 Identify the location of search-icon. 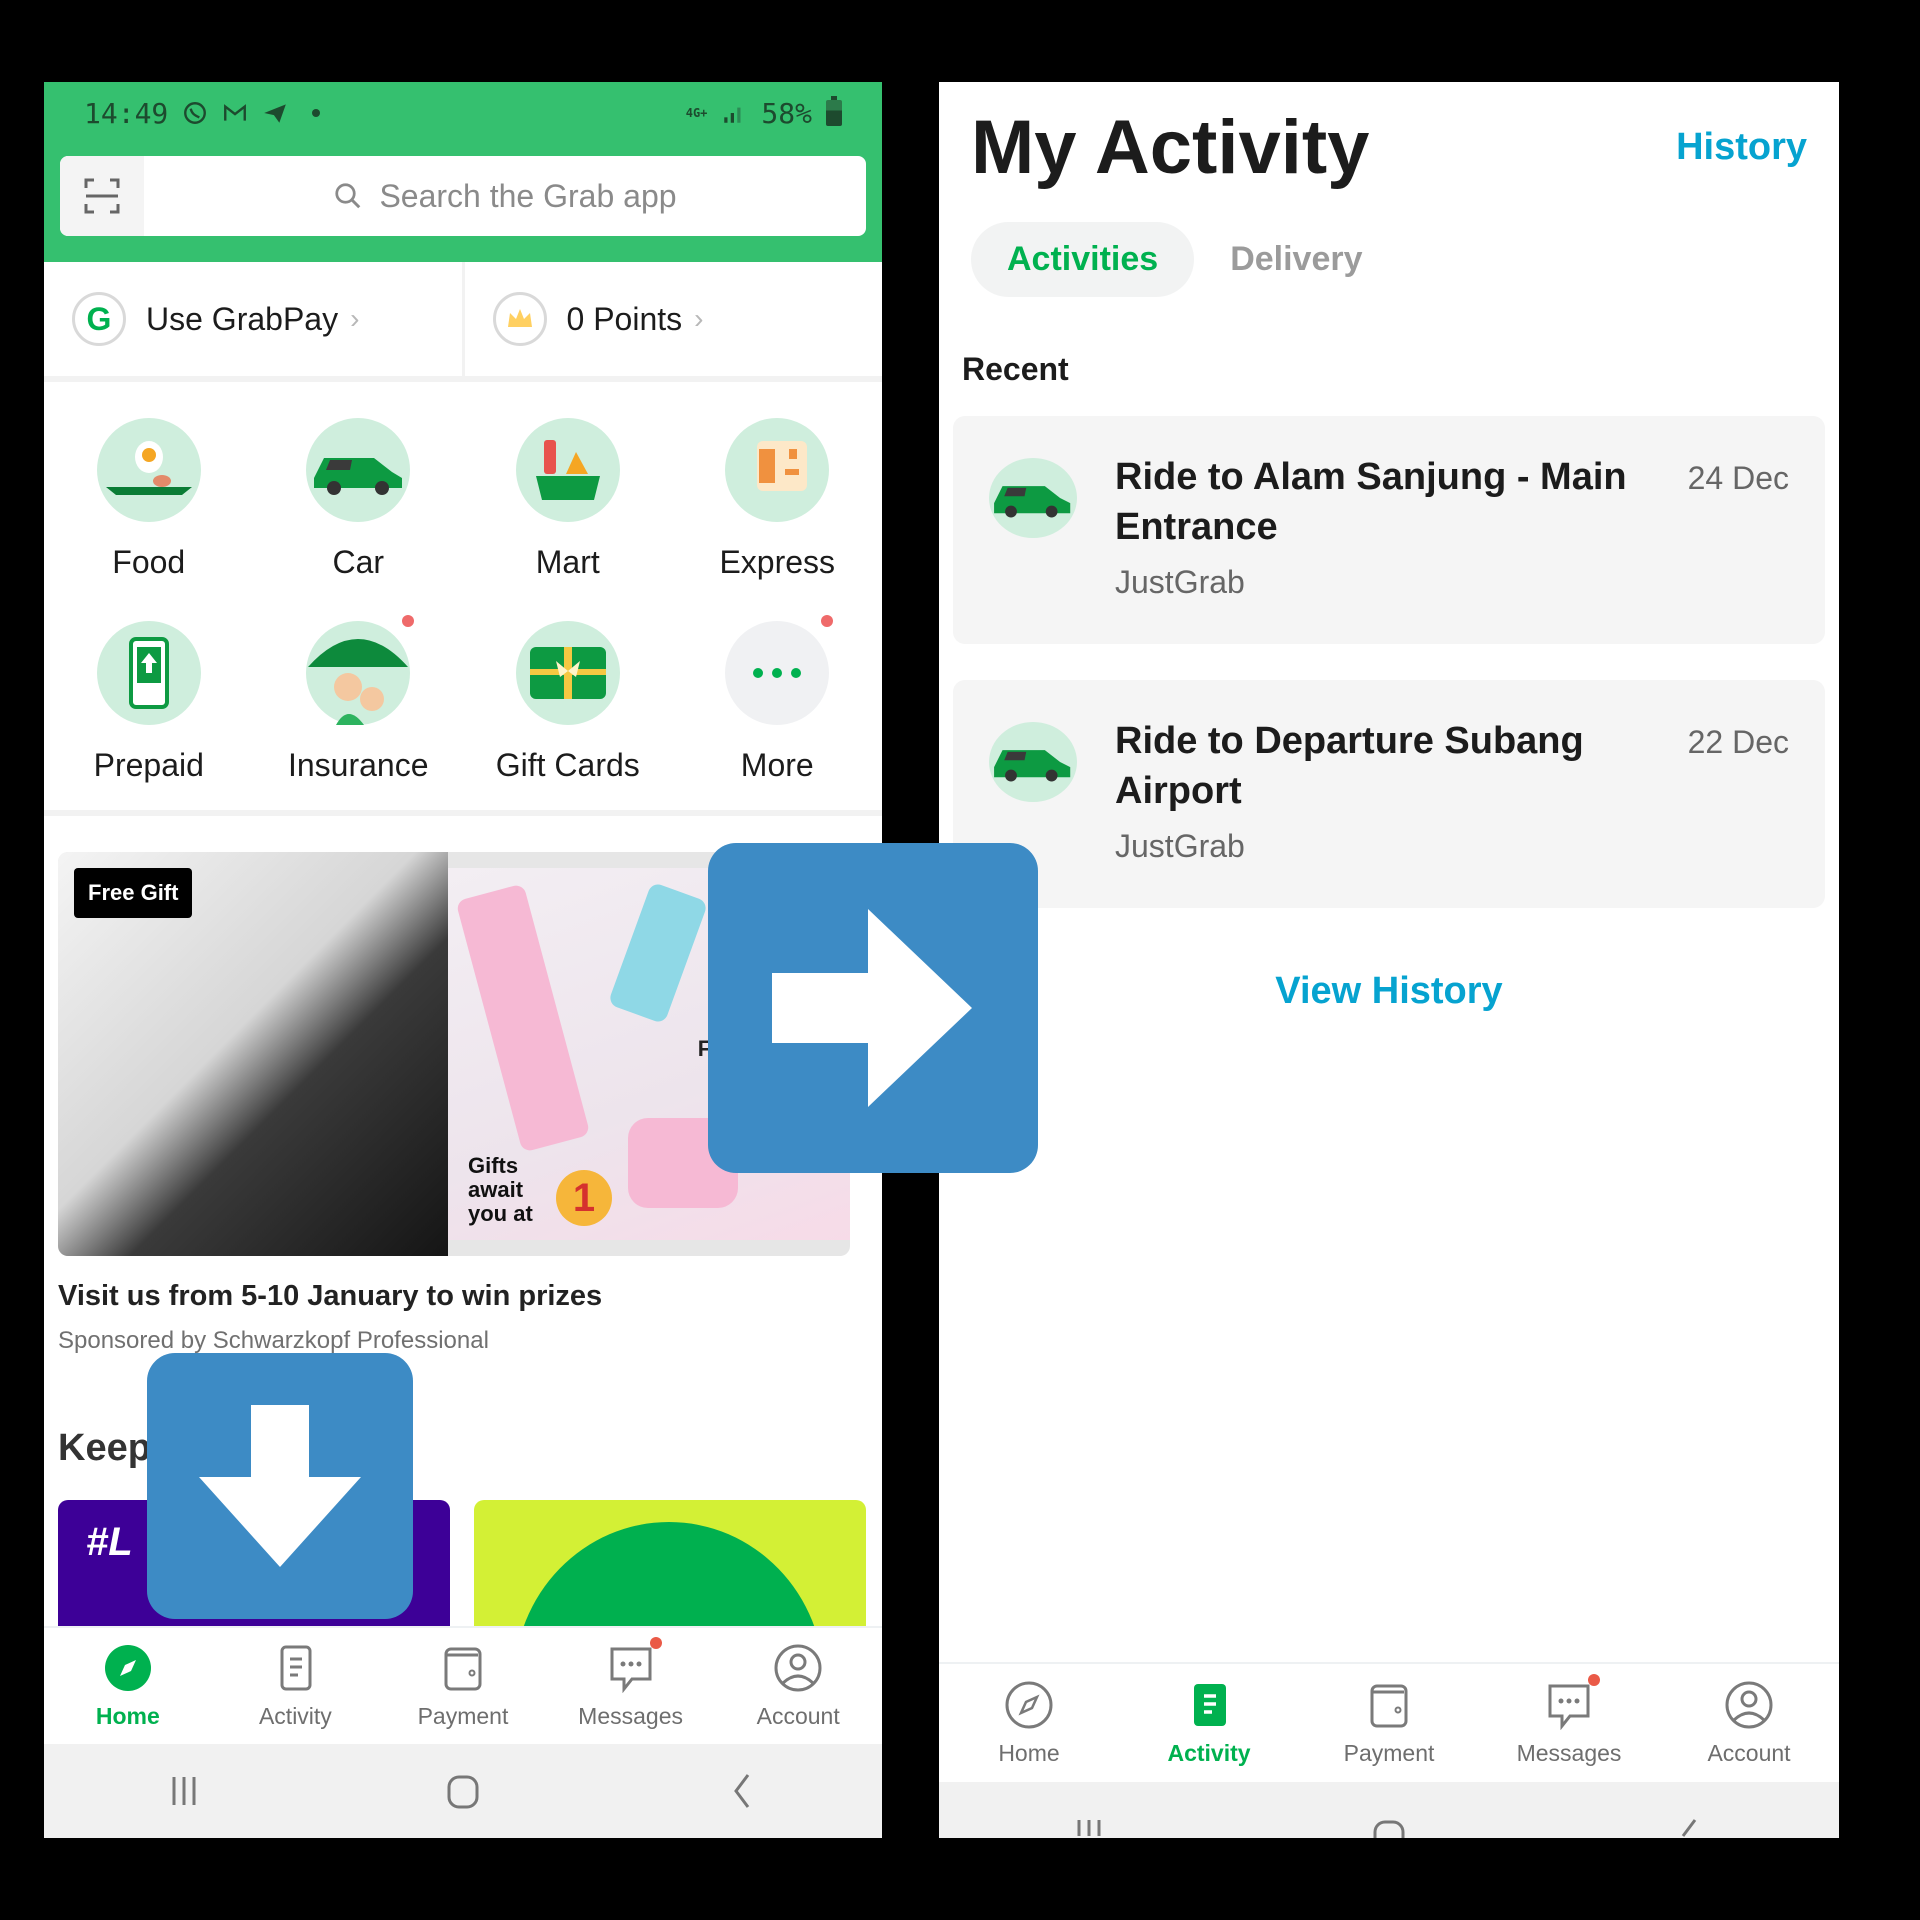
(348, 196).